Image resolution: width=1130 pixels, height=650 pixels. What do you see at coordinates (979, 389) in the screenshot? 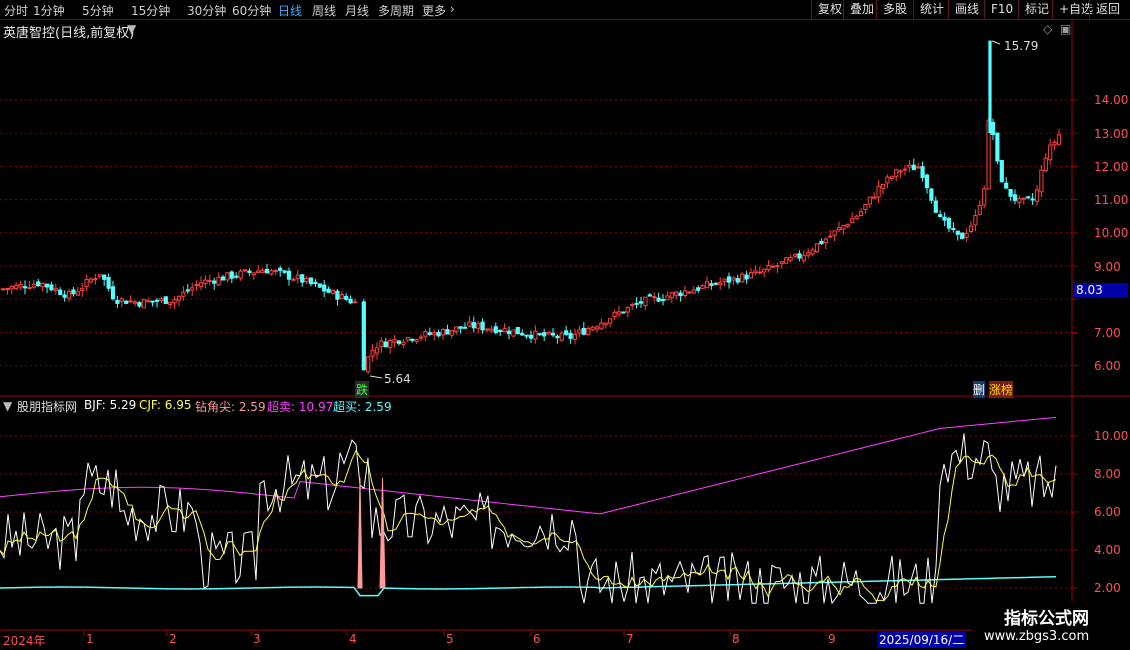
I see `event-tag-a: 删` at bounding box center [979, 389].